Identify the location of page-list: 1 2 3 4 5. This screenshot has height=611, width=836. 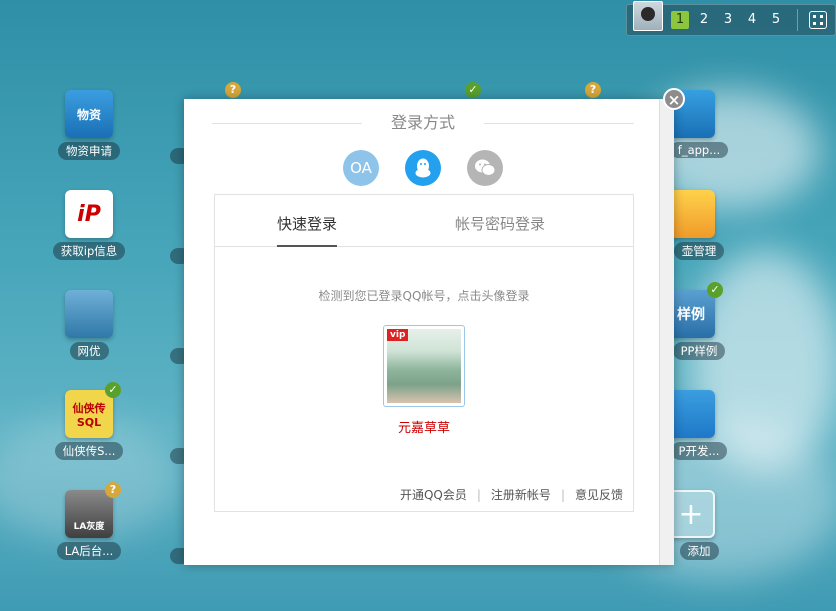
(728, 20).